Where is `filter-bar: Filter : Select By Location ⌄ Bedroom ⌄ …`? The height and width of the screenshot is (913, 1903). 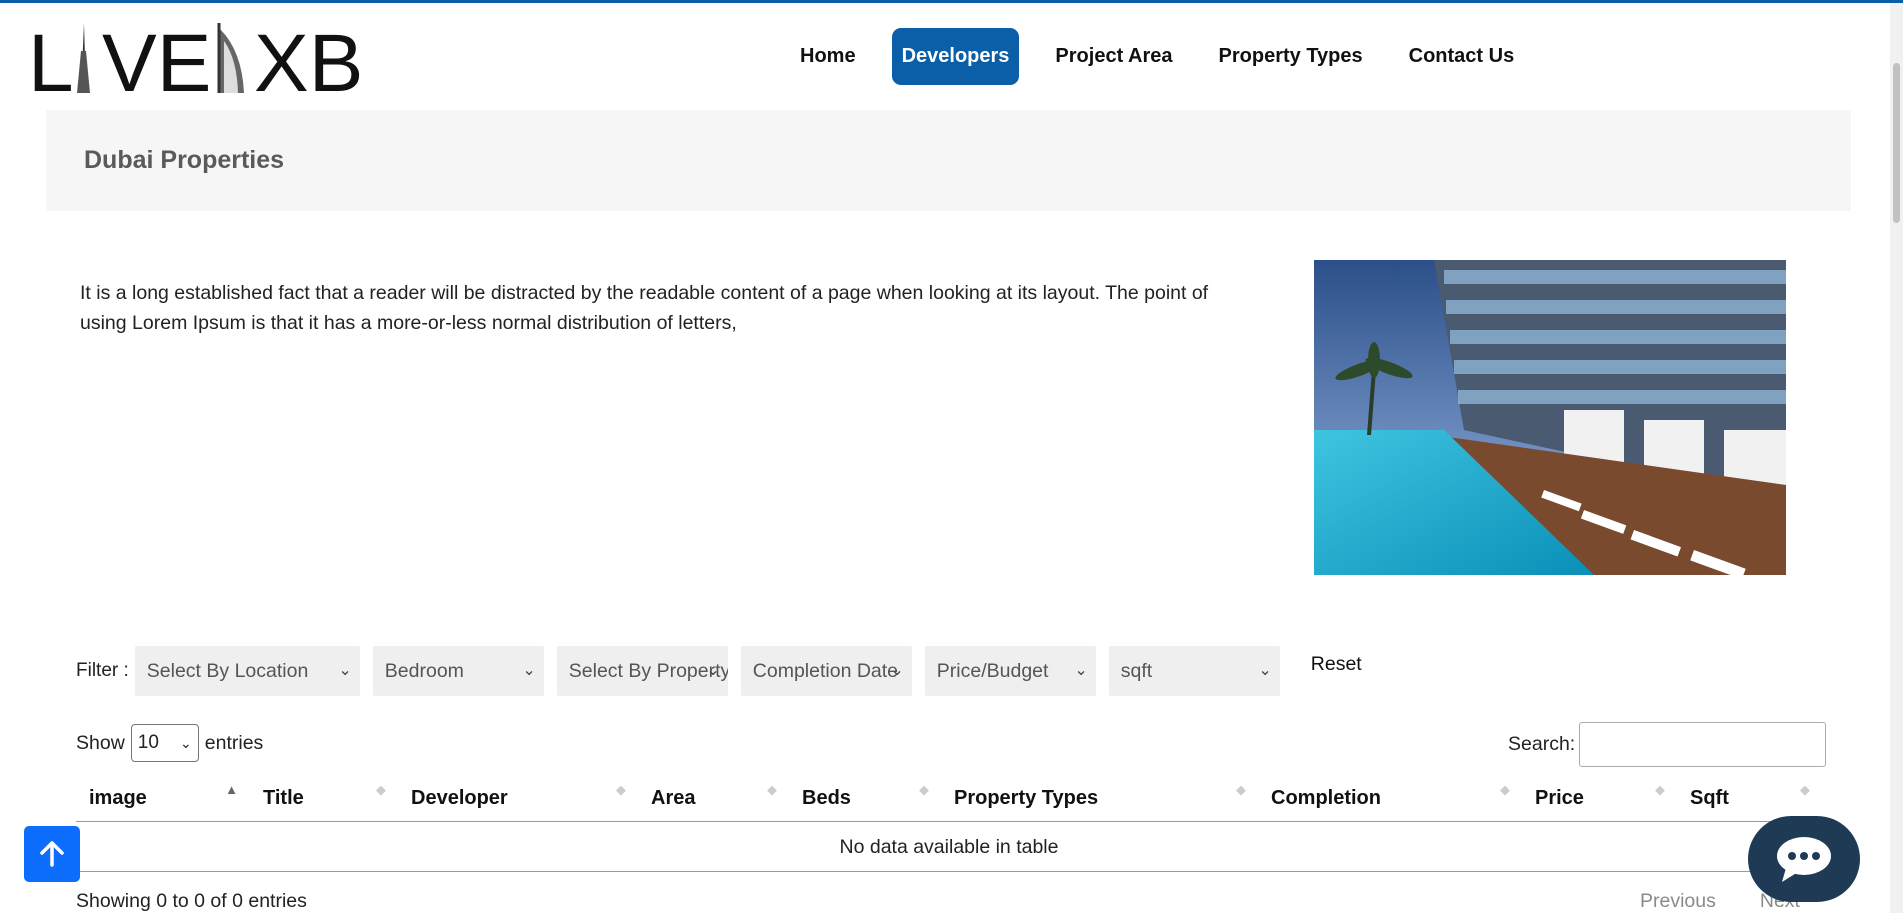 filter-bar: Filter : Select By Location ⌄ Bedroom ⌄ … is located at coordinates (719, 671).